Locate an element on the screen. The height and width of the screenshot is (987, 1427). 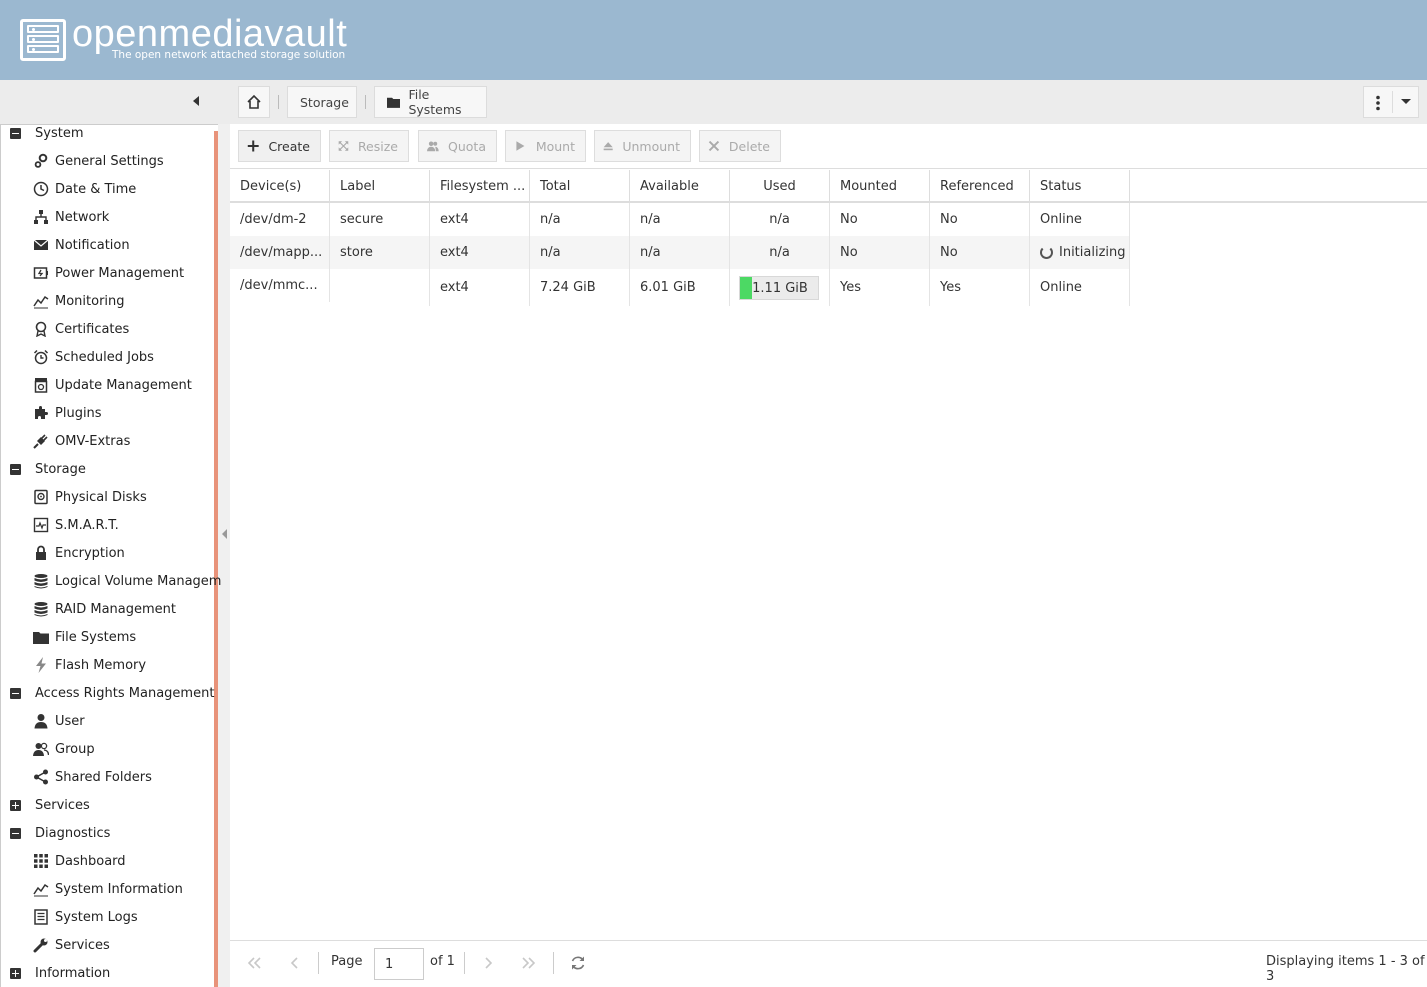
nav-item-raid-management: RAID Management is located at coordinates (104, 609).